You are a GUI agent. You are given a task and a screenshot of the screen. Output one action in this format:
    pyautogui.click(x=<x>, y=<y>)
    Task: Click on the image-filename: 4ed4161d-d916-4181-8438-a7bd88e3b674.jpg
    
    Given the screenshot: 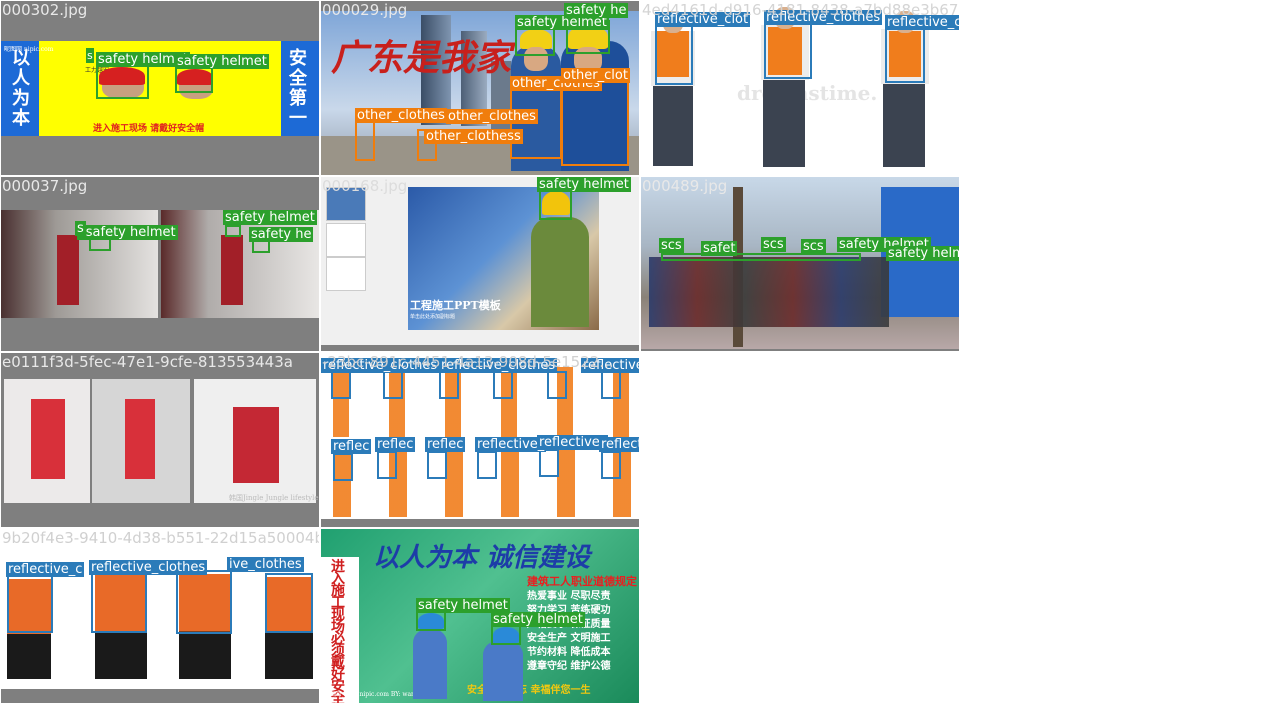 What is the action you would take?
    pyautogui.click(x=800, y=10)
    